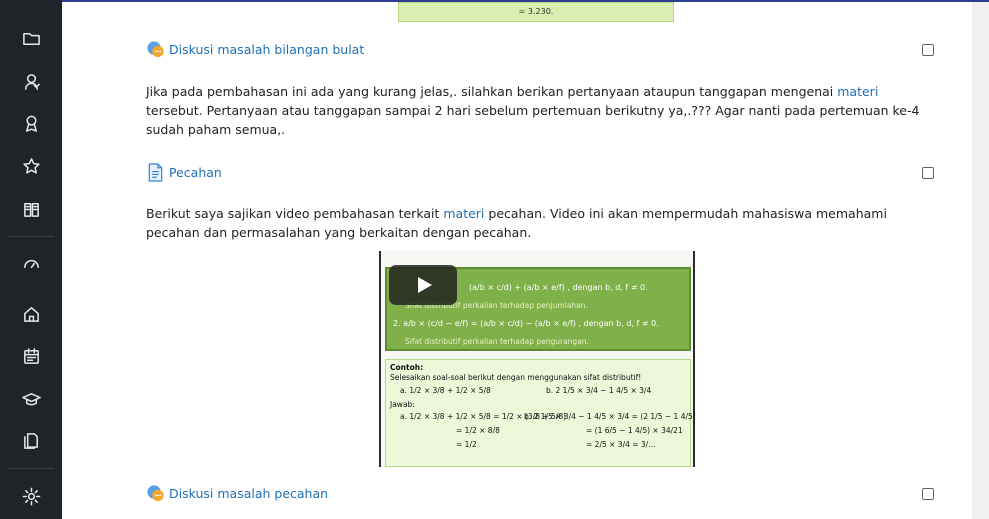 This screenshot has height=519, width=989. I want to click on home-icon, so click(31, 314).